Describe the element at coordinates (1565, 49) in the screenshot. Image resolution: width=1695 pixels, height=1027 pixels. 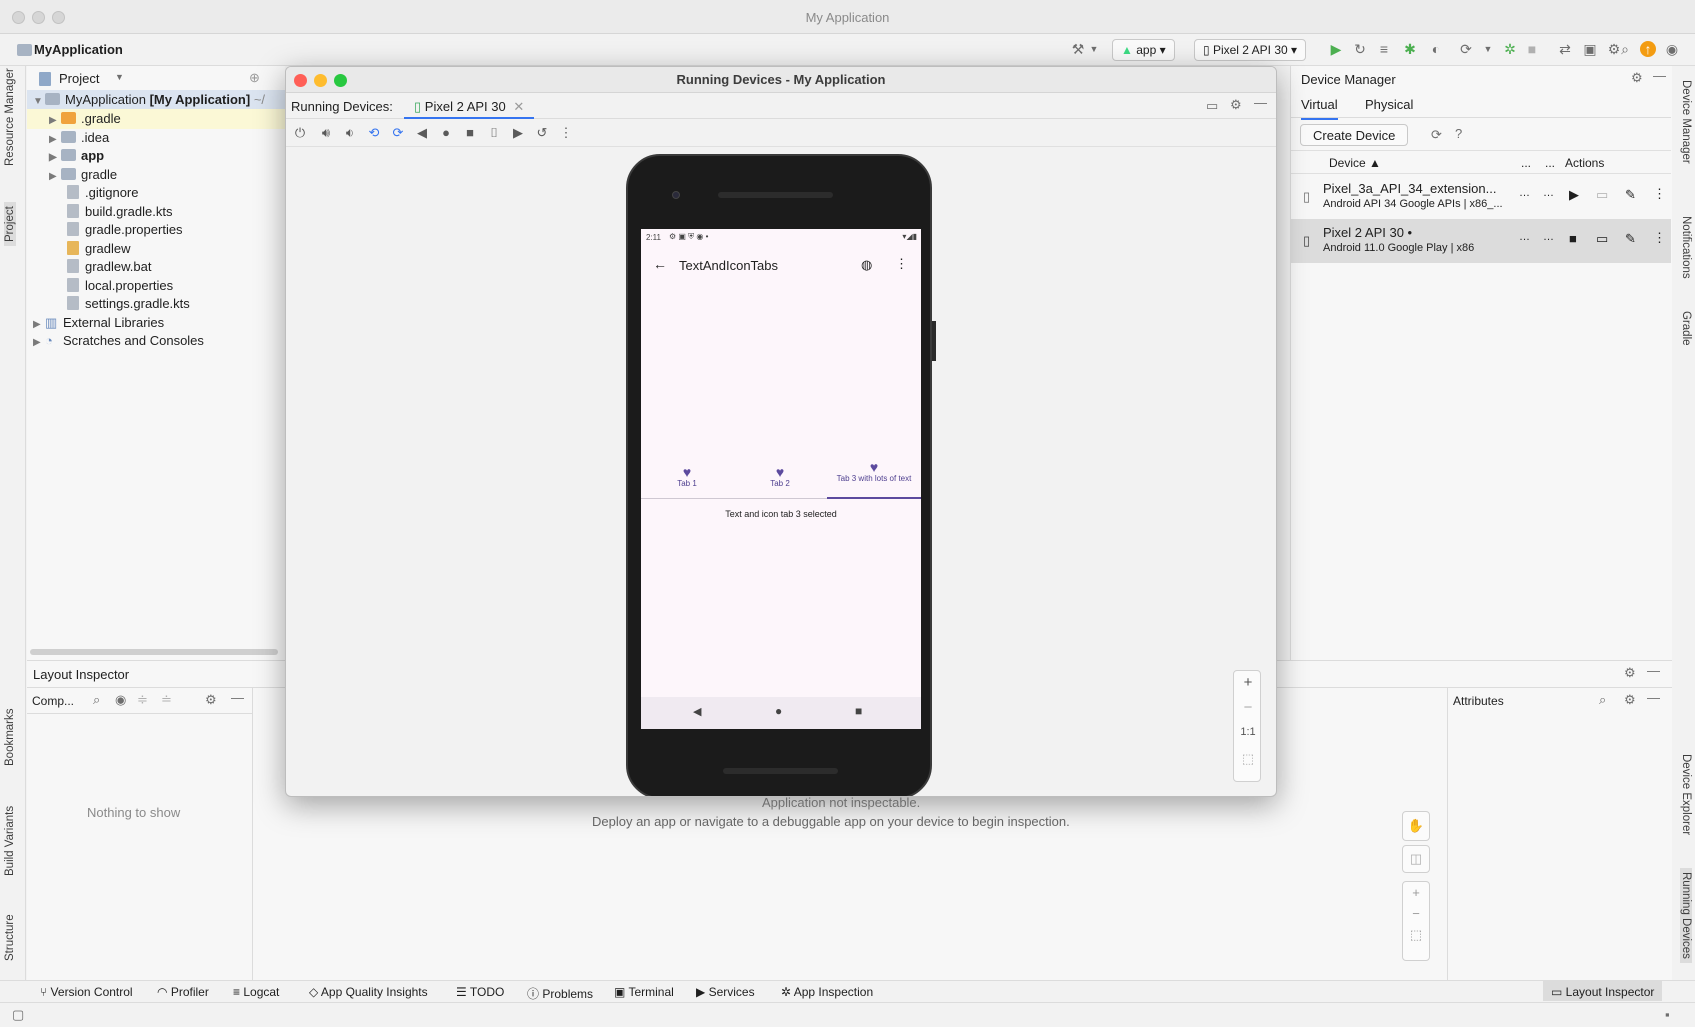
I see `sync-gradle-icon: ⇄` at that location.